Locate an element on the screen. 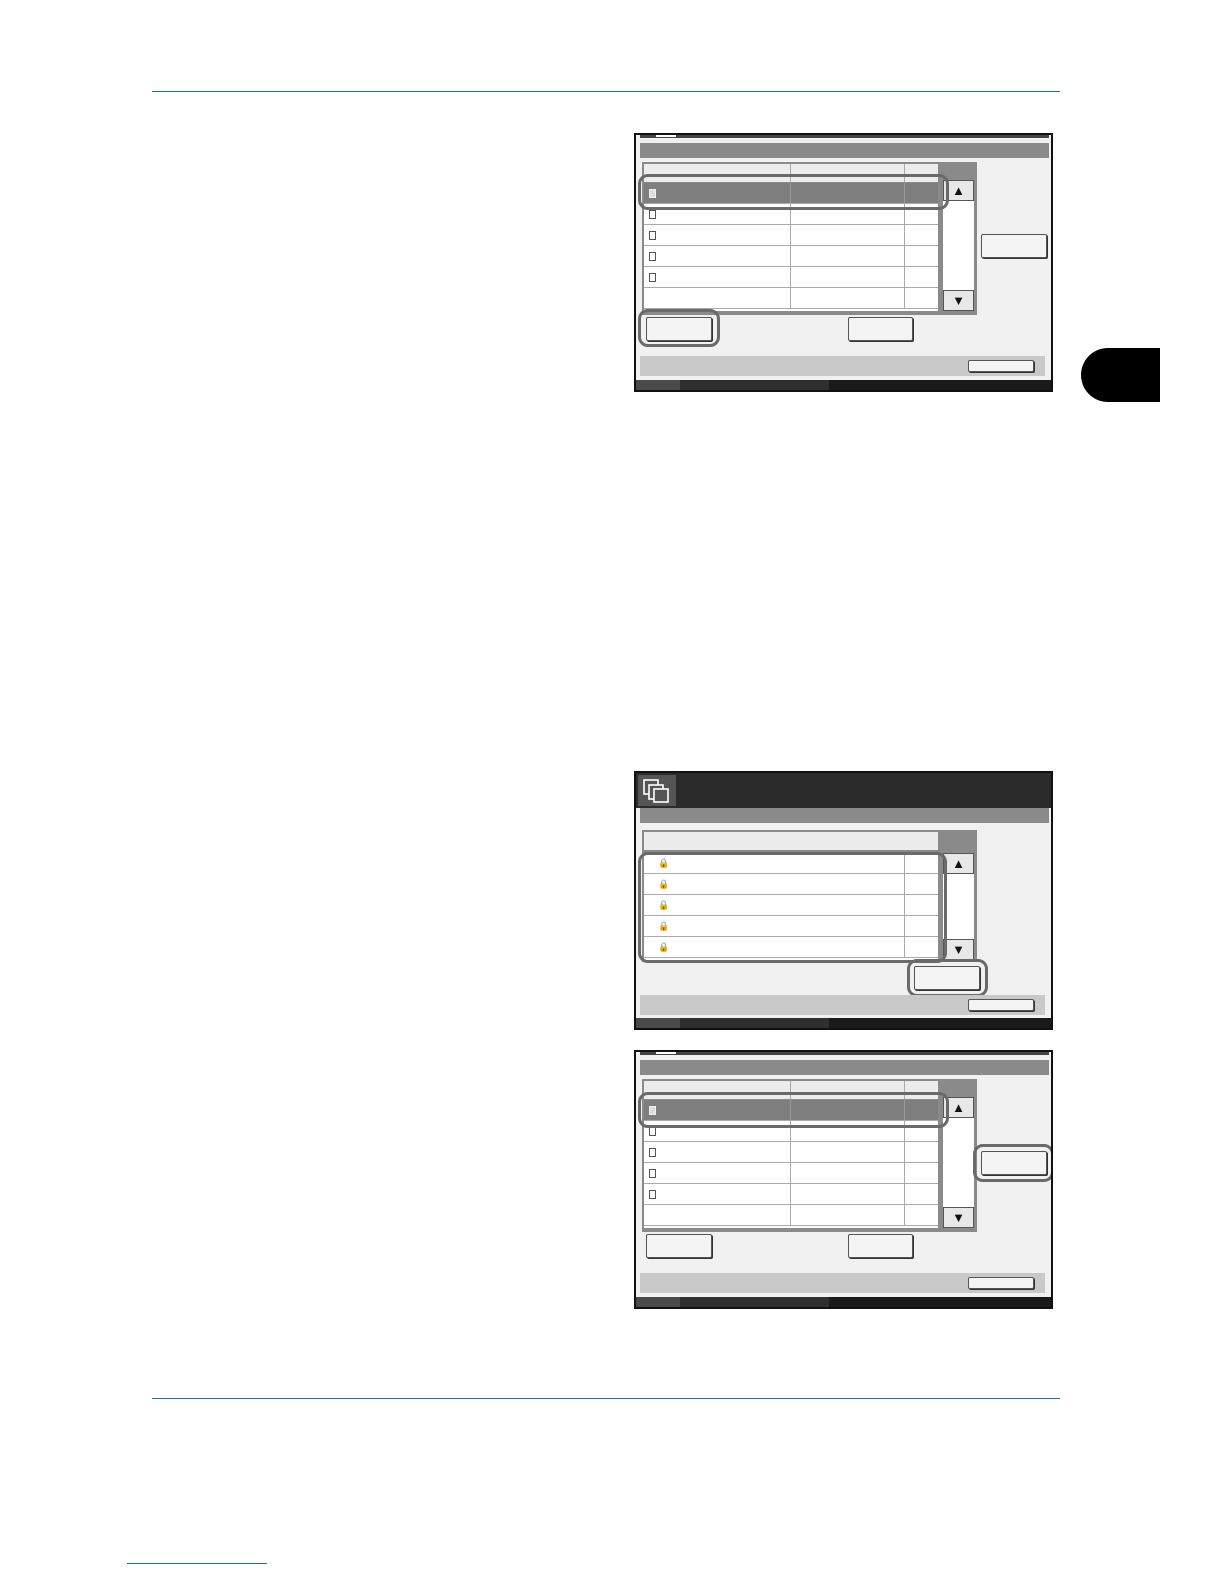  chapter-tab is located at coordinates (1120, 375).